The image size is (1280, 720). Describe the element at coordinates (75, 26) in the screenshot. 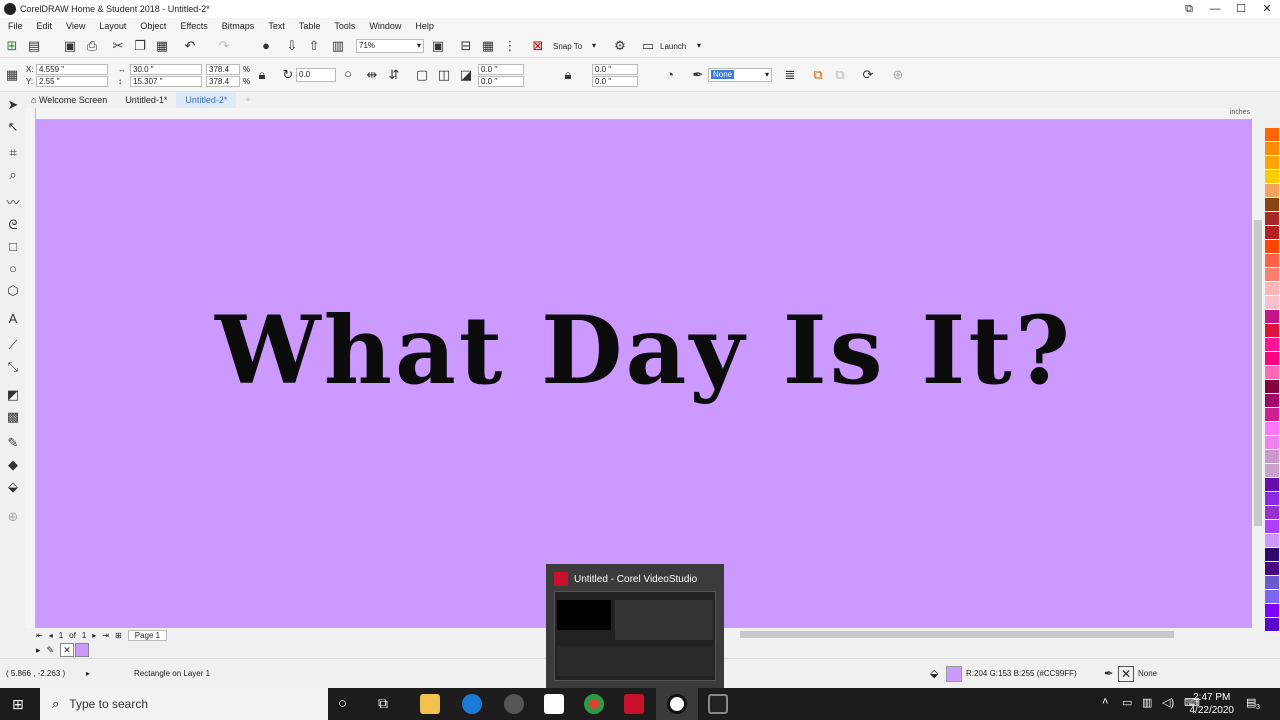

I see `menu-view: View` at that location.